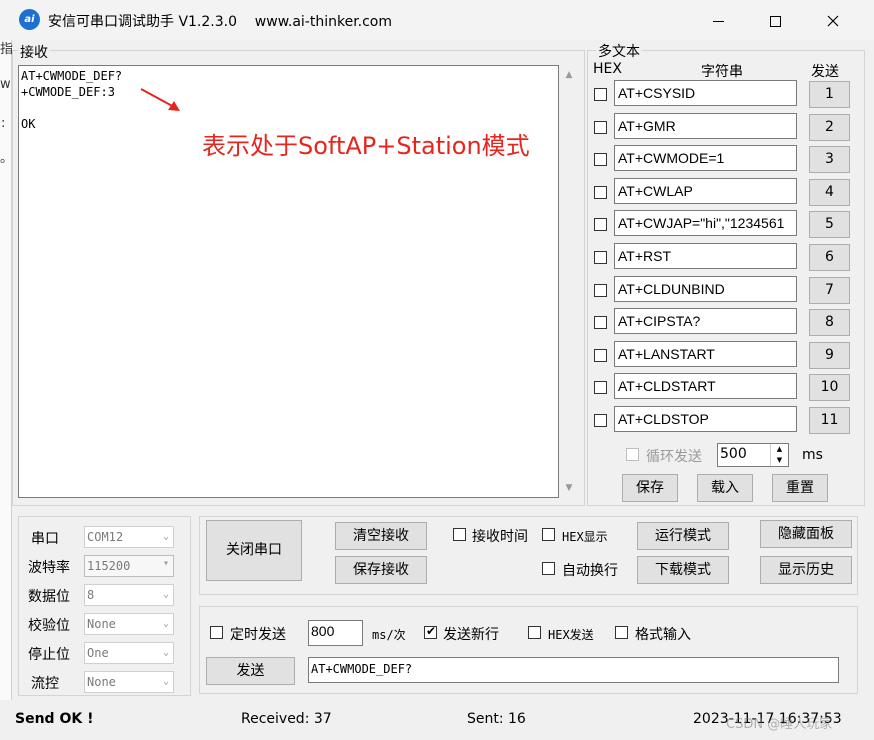 Image resolution: width=874 pixels, height=740 pixels. What do you see at coordinates (258, 635) in the screenshot?
I see `timed-send-label: 定时发送` at bounding box center [258, 635].